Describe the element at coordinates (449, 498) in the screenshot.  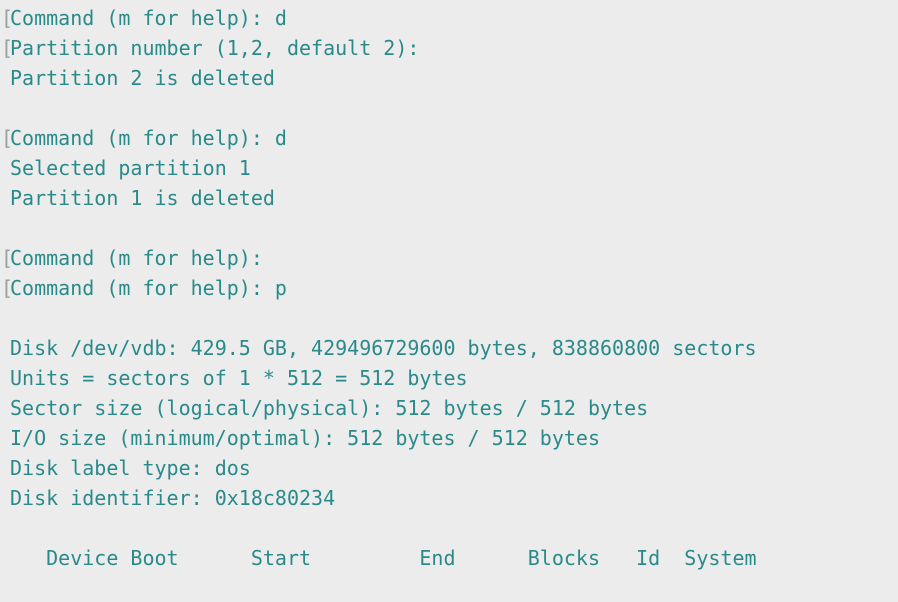
I see `terminal-line: Disk identifier: 0x18c80234` at that location.